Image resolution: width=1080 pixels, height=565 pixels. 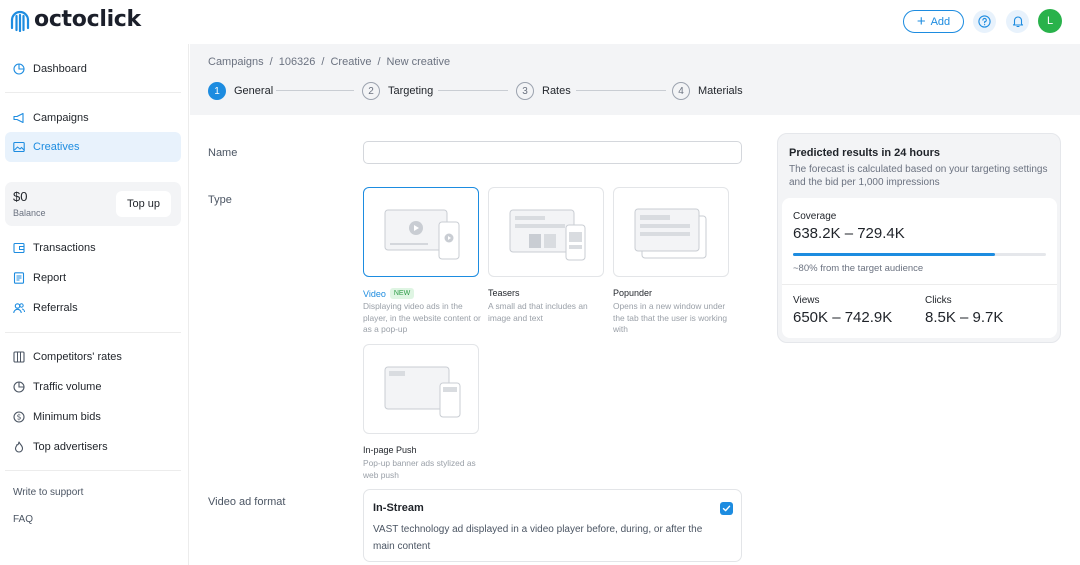 I want to click on help-button, so click(x=984, y=21).